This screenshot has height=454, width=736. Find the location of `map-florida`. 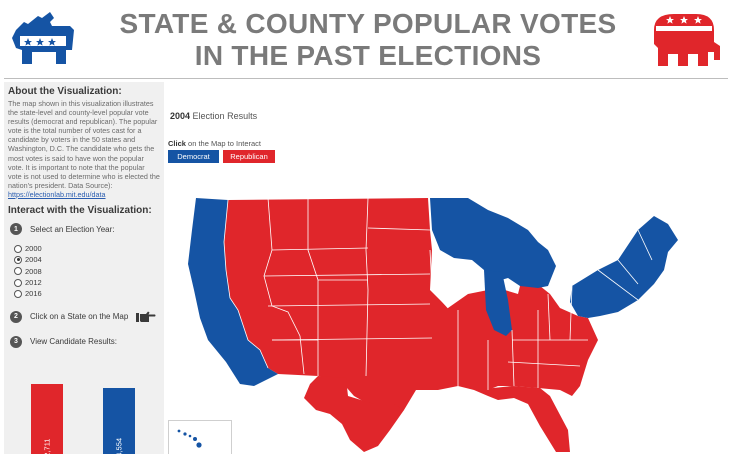

map-florida is located at coordinates (522, 419).